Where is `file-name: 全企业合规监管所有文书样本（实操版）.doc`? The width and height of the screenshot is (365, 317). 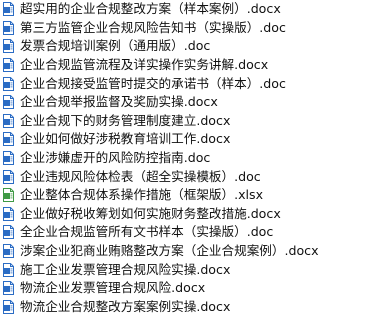 file-name: 全企业合规监管所有文书样本（实操版）.doc is located at coordinates (147, 232).